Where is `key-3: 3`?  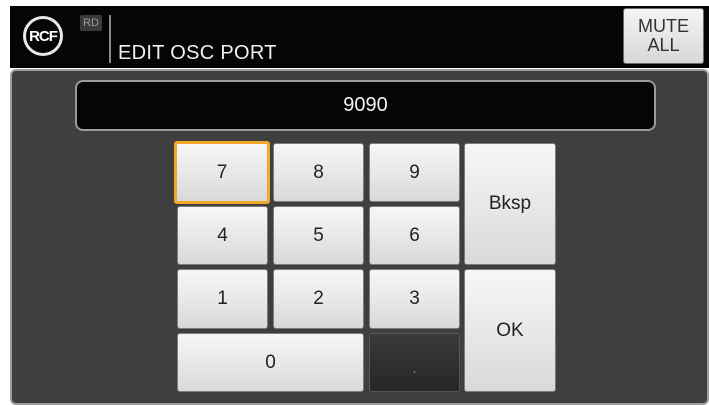 key-3: 3 is located at coordinates (414, 299).